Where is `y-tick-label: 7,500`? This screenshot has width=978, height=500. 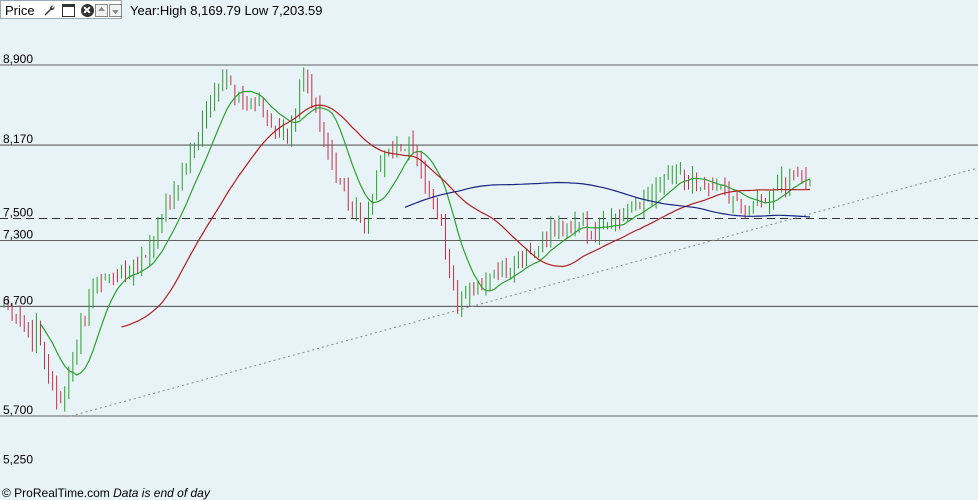 y-tick-label: 7,500 is located at coordinates (18, 213).